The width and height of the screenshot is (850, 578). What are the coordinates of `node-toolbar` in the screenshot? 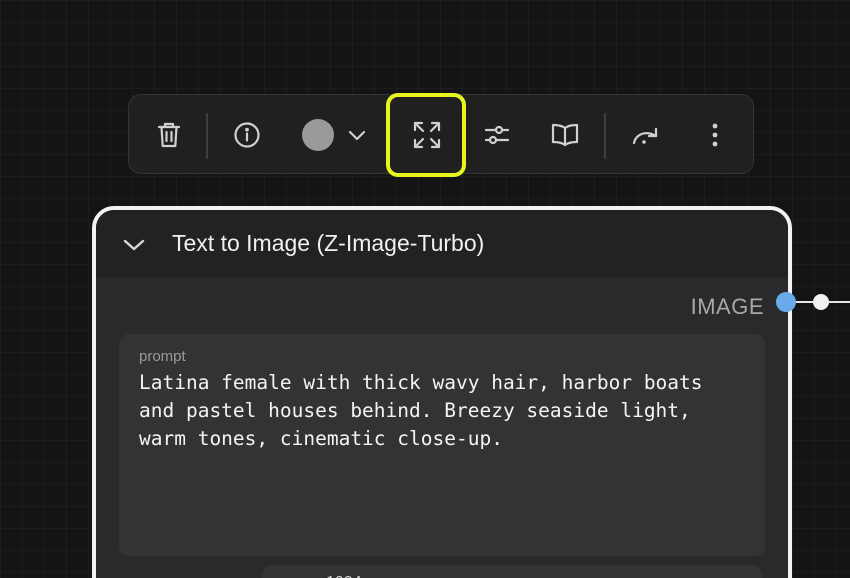 It's located at (441, 134).